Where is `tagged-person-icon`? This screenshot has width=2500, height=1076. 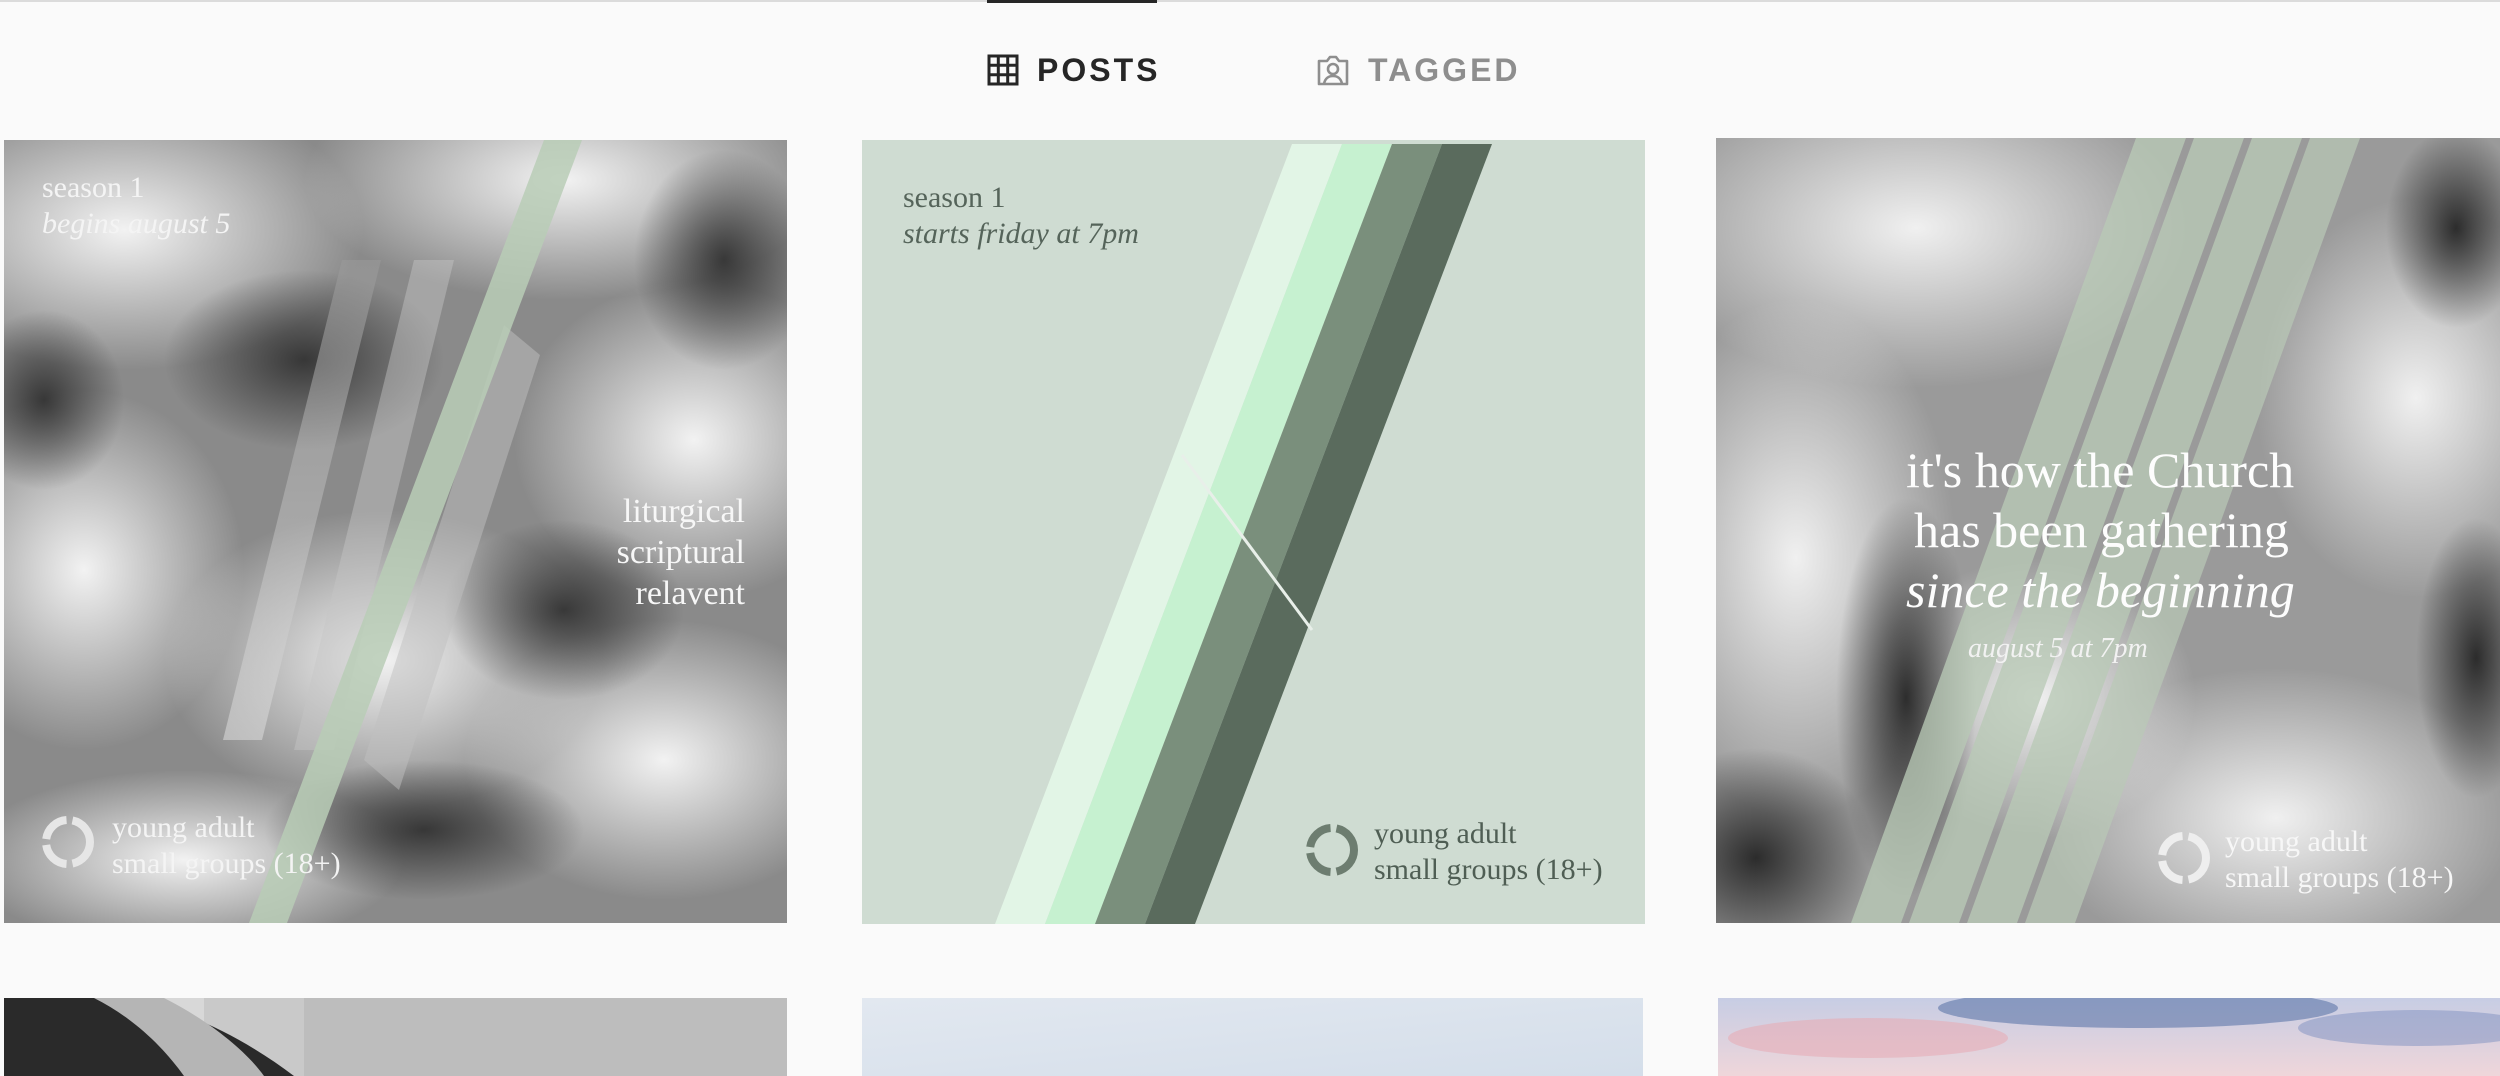 tagged-person-icon is located at coordinates (1333, 70).